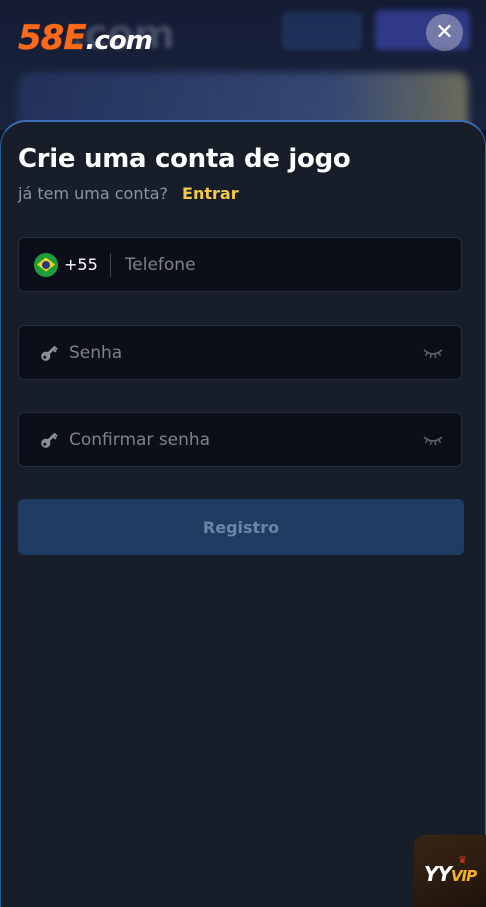  I want to click on vip-badge: ♛ YYVIP, so click(450, 871).